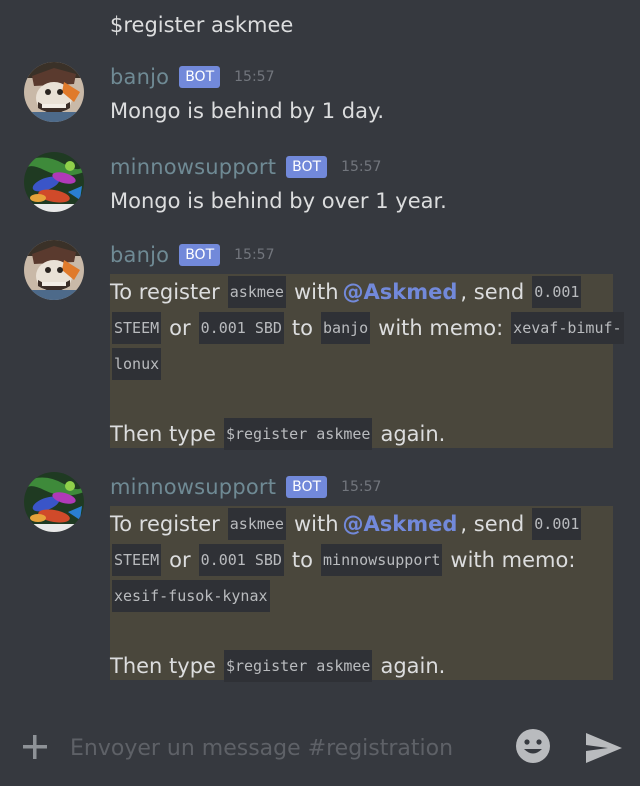  Describe the element at coordinates (35, 747) in the screenshot. I see `plus-icon` at that location.